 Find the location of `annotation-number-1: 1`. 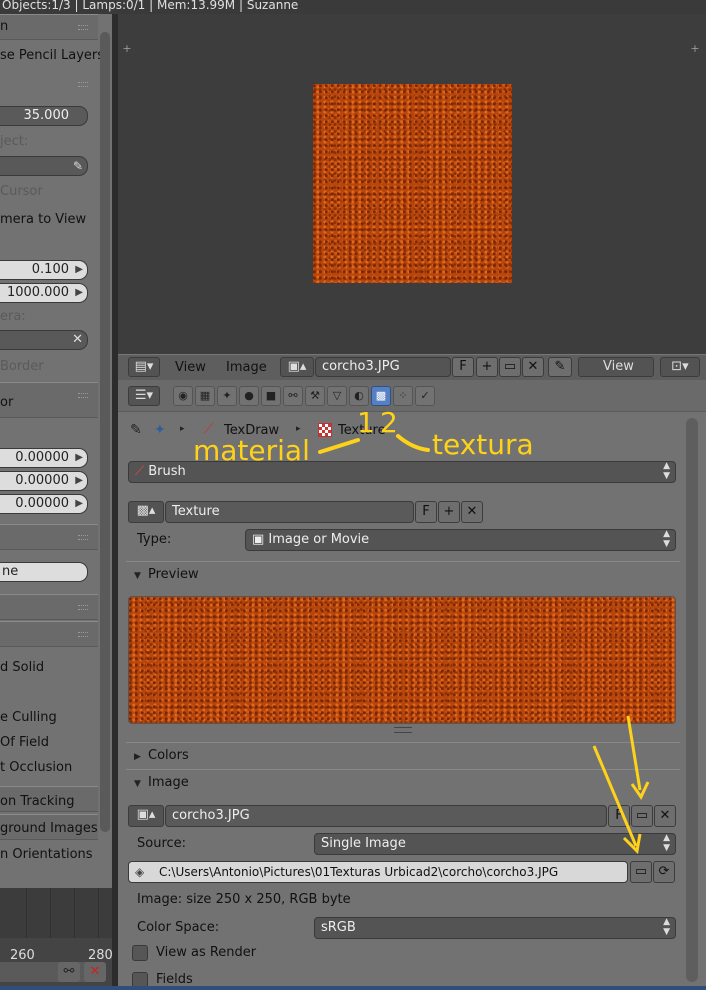

annotation-number-1: 1 is located at coordinates (366, 422).